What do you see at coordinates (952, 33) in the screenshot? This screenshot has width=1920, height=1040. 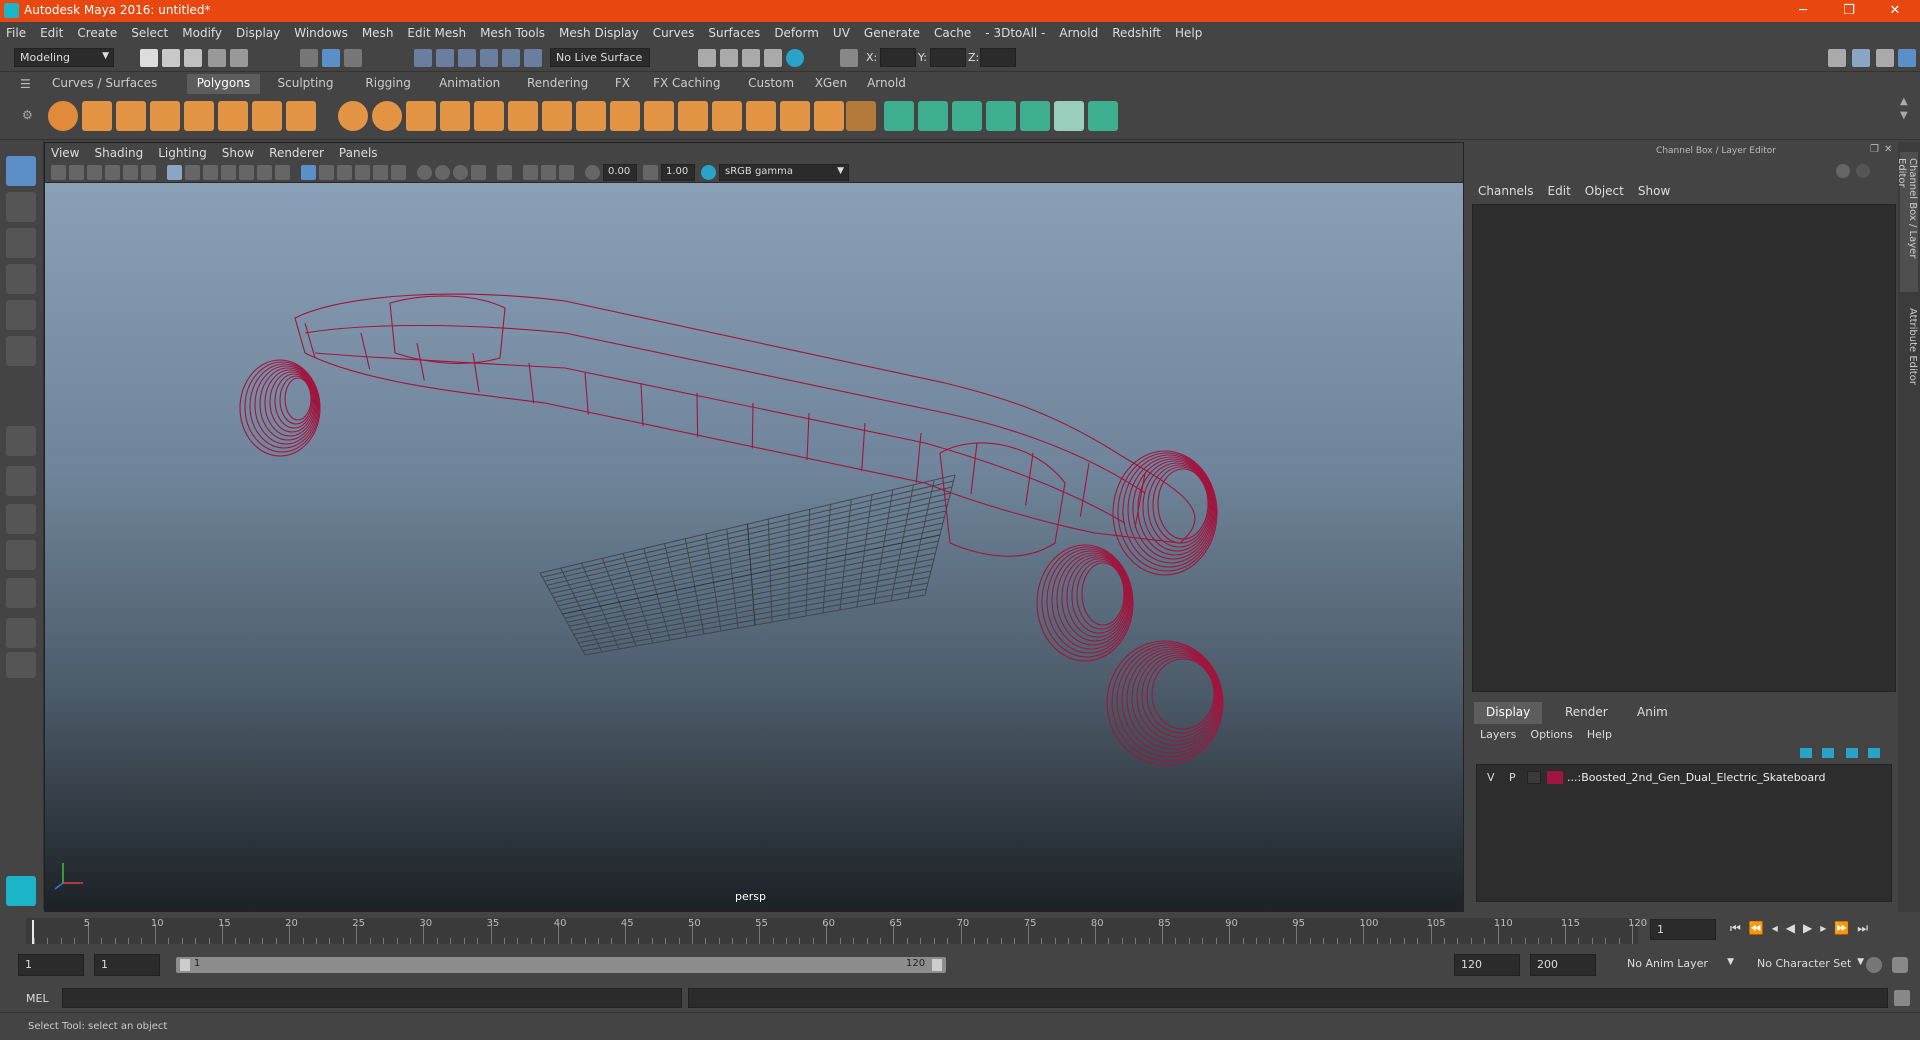 I see `menu-cache: Cache` at bounding box center [952, 33].